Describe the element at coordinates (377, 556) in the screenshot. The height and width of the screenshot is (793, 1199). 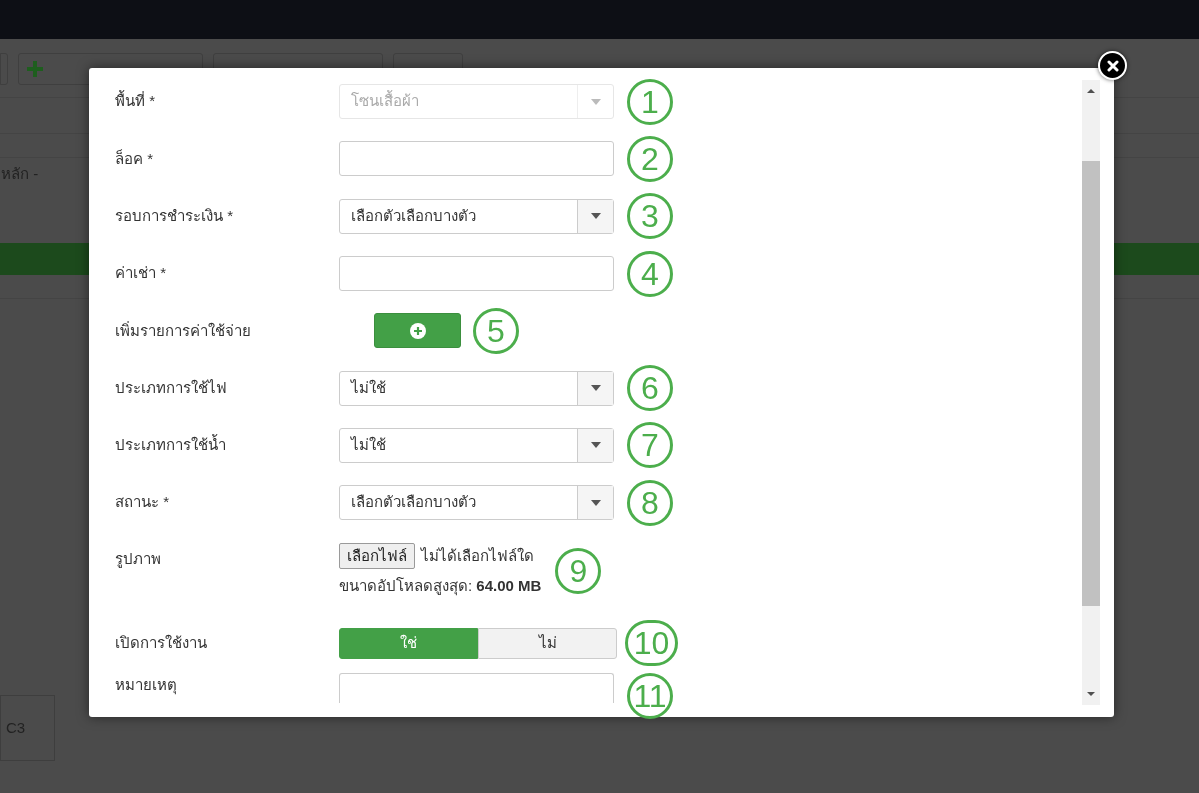
I see `choose-file-button: เลือกไฟล์` at that location.